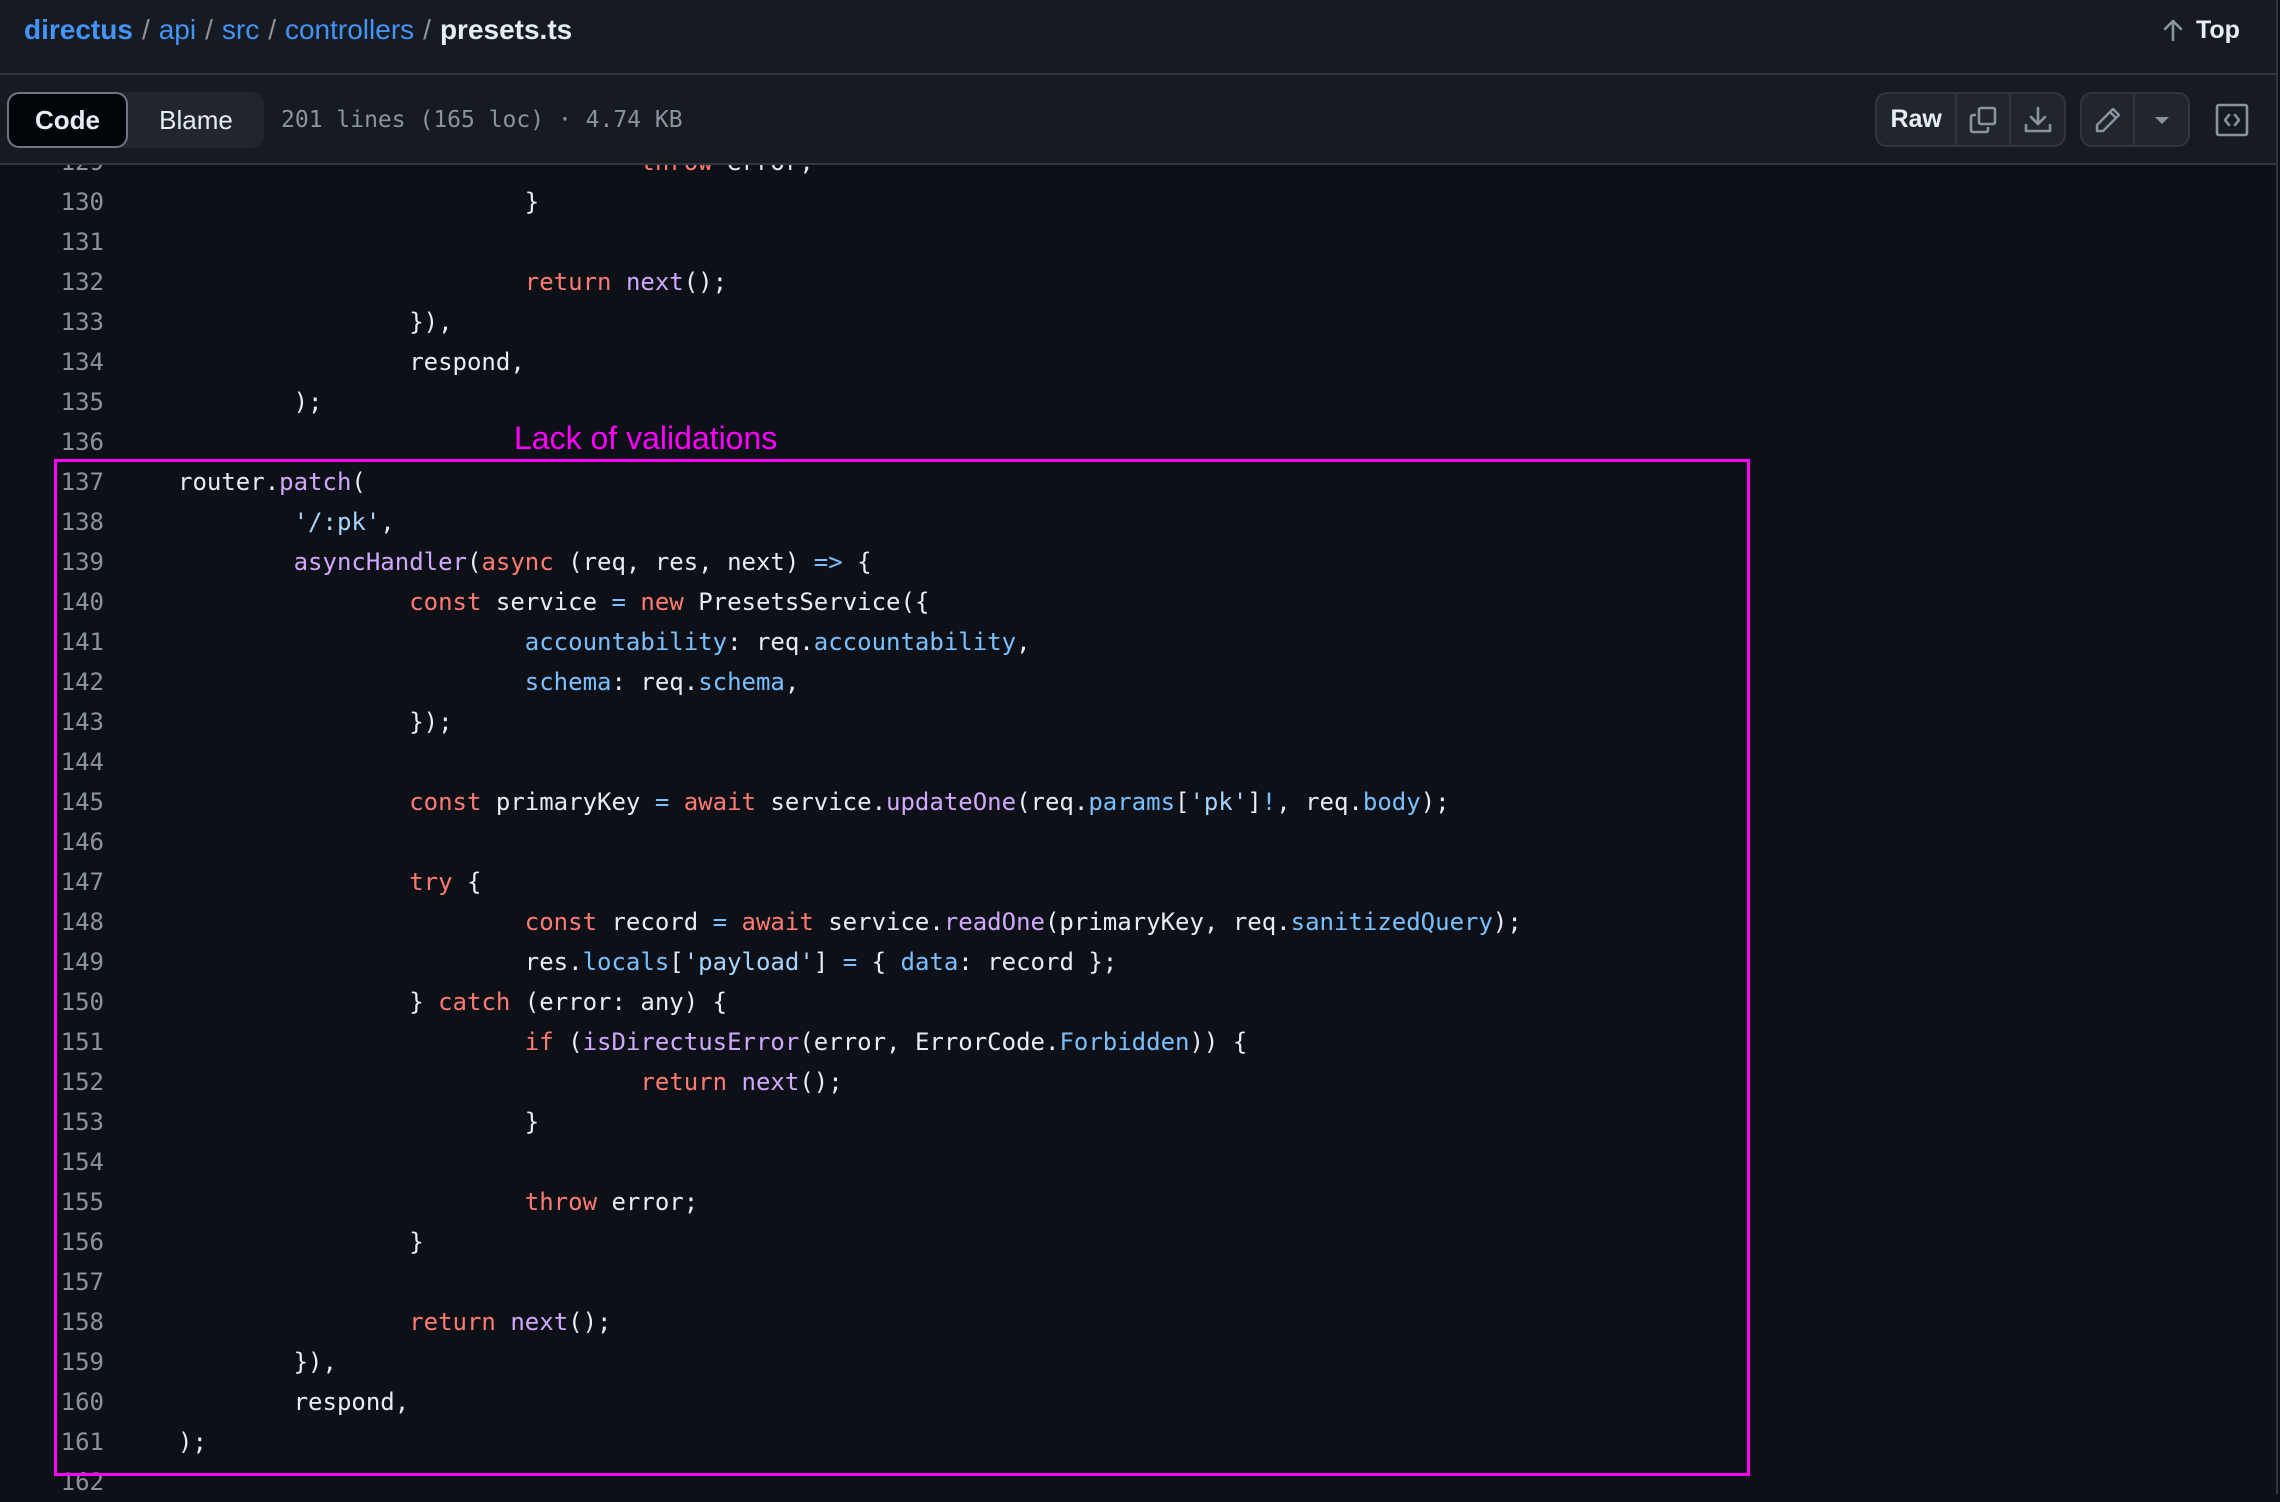  Describe the element at coordinates (561, 922) in the screenshot. I see `code-token: const` at that location.